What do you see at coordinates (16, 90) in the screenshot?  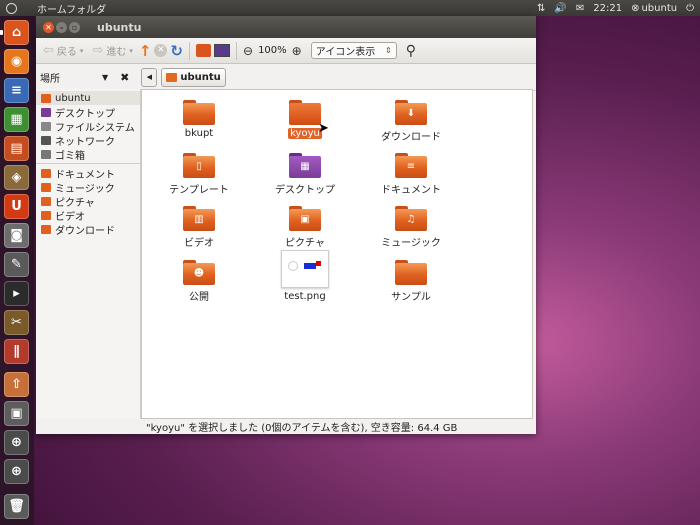 I see `launcher-writer-icon: ≡` at bounding box center [16, 90].